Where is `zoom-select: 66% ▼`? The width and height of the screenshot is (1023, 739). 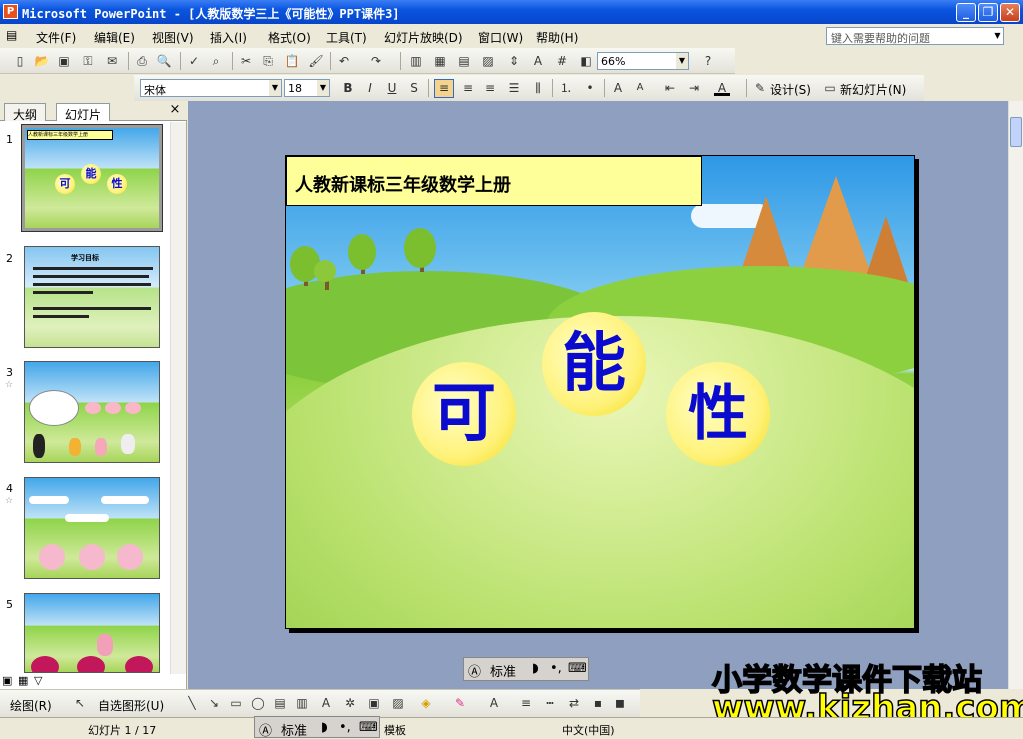
zoom-select: 66% ▼ is located at coordinates (643, 61).